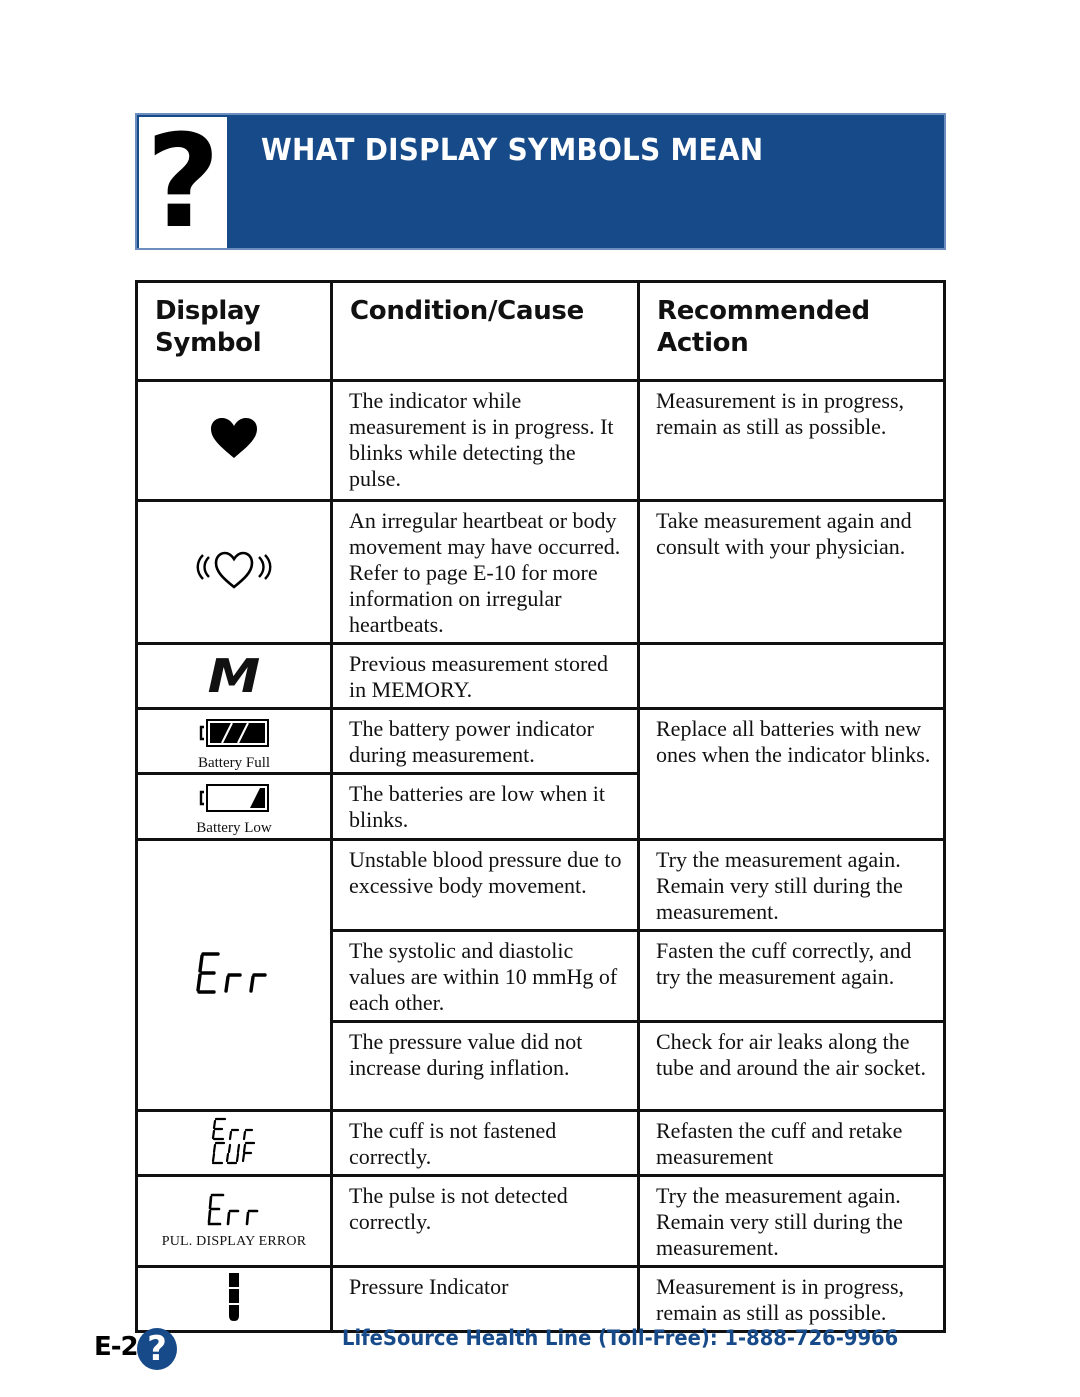 The height and width of the screenshot is (1397, 1080). I want to click on condition-cell: The batteries are low when it blinks., so click(485, 806).